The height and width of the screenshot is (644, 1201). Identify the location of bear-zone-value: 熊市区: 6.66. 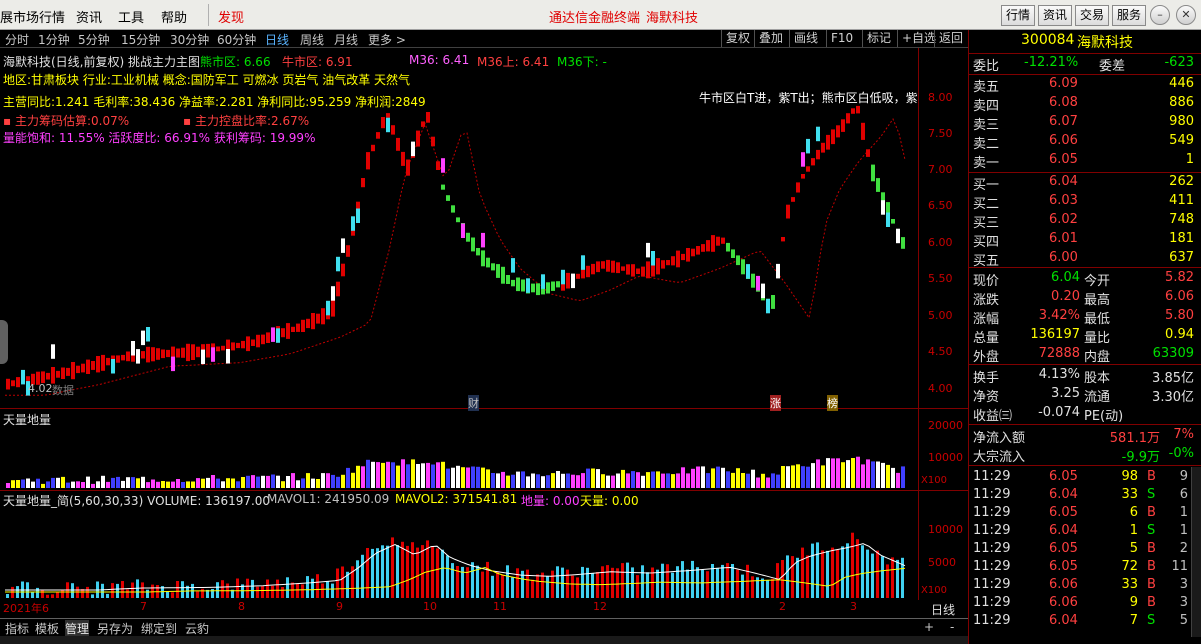
(235, 62).